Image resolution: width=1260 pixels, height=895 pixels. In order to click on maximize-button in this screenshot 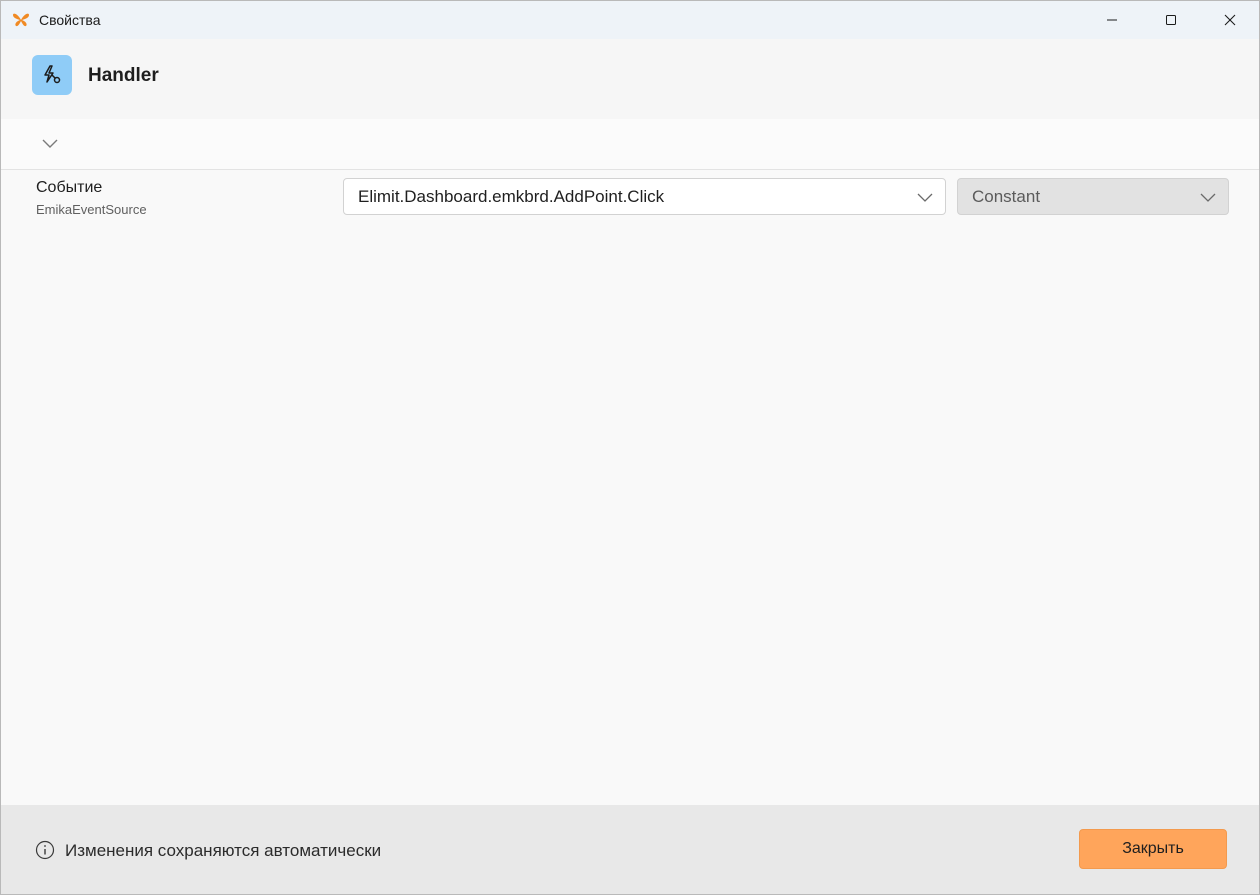, I will do `click(1170, 20)`.